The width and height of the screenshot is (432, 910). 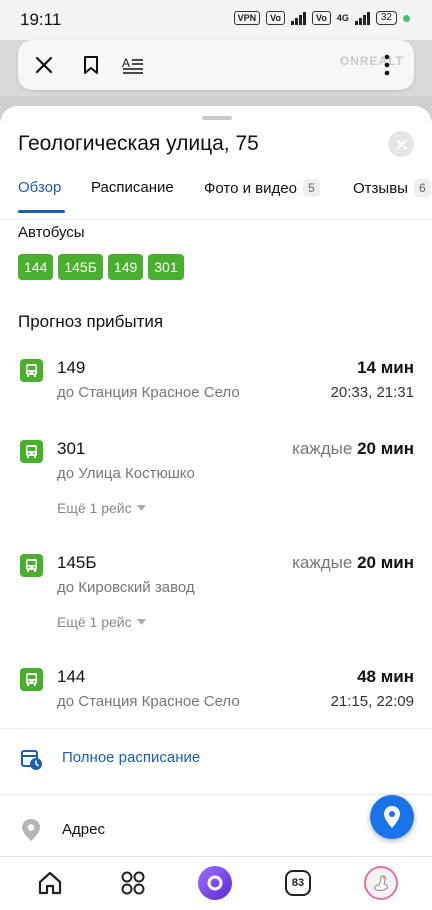 I want to click on bus-chips: 144 145Б 149 301, so click(x=101, y=267).